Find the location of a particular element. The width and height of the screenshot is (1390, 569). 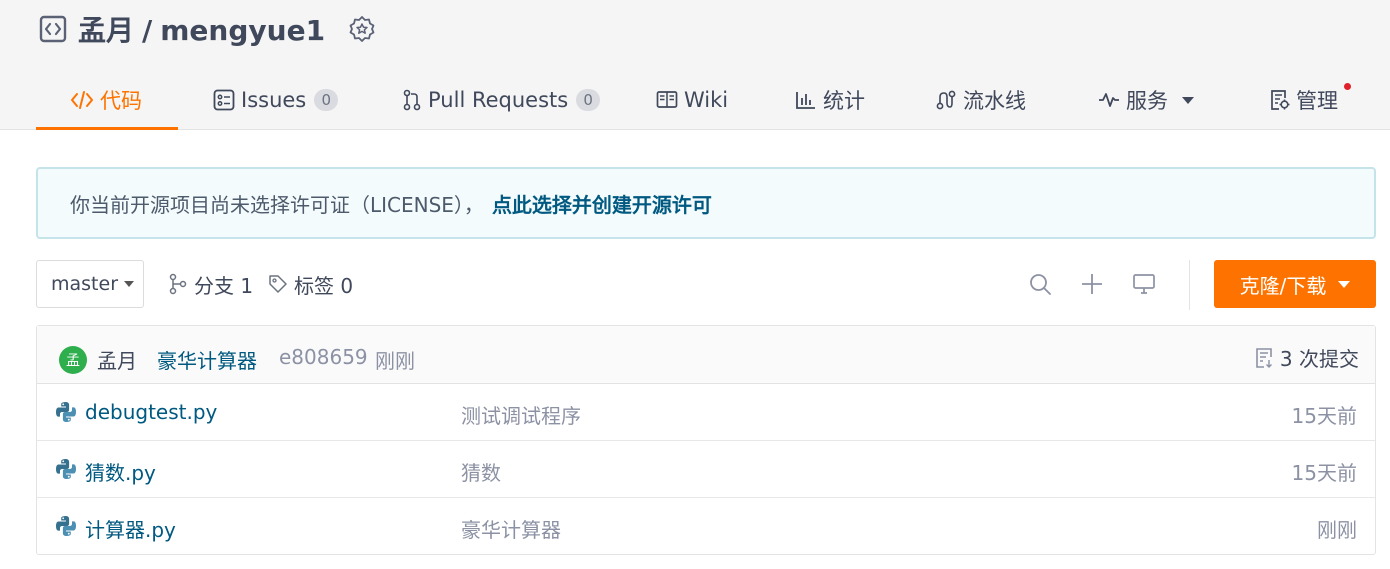

repo-name: 孟月 / mengyue1 is located at coordinates (201, 29).